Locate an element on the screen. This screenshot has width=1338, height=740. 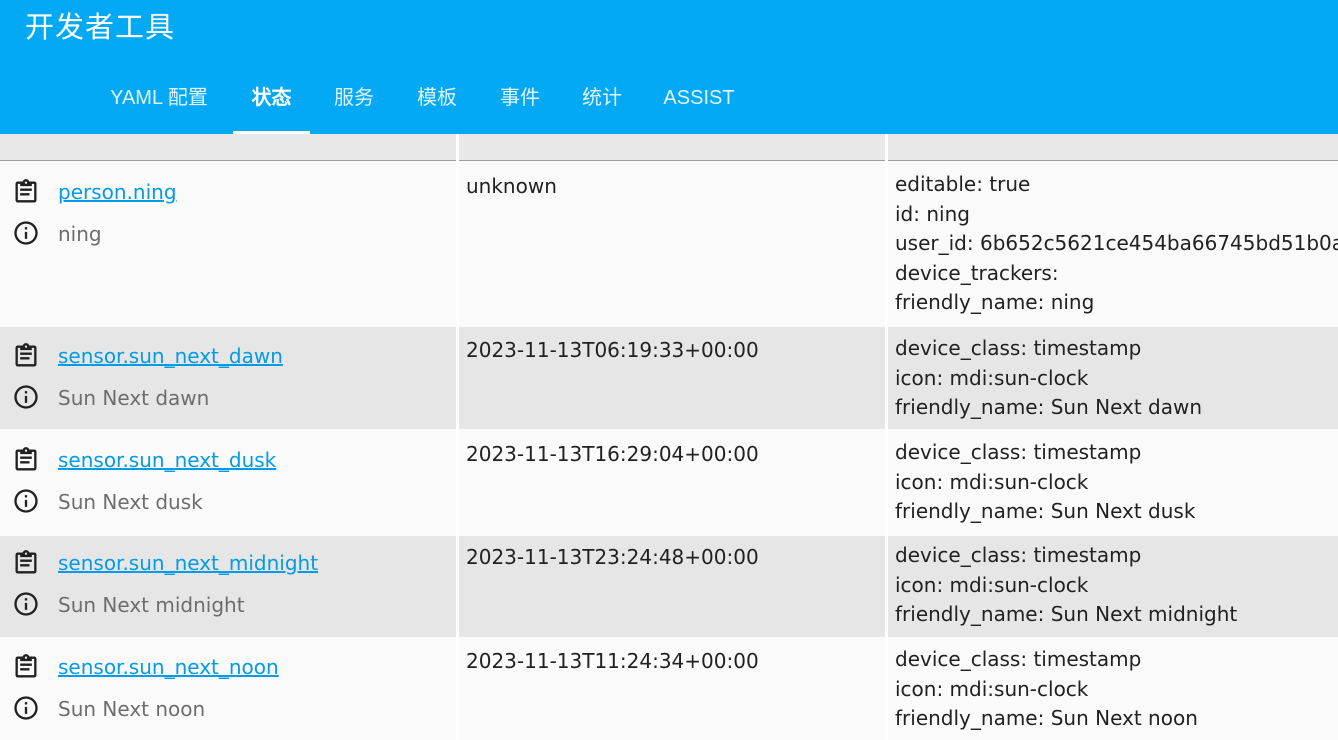
friendly-name: Sun Next midnight is located at coordinates (151, 605).